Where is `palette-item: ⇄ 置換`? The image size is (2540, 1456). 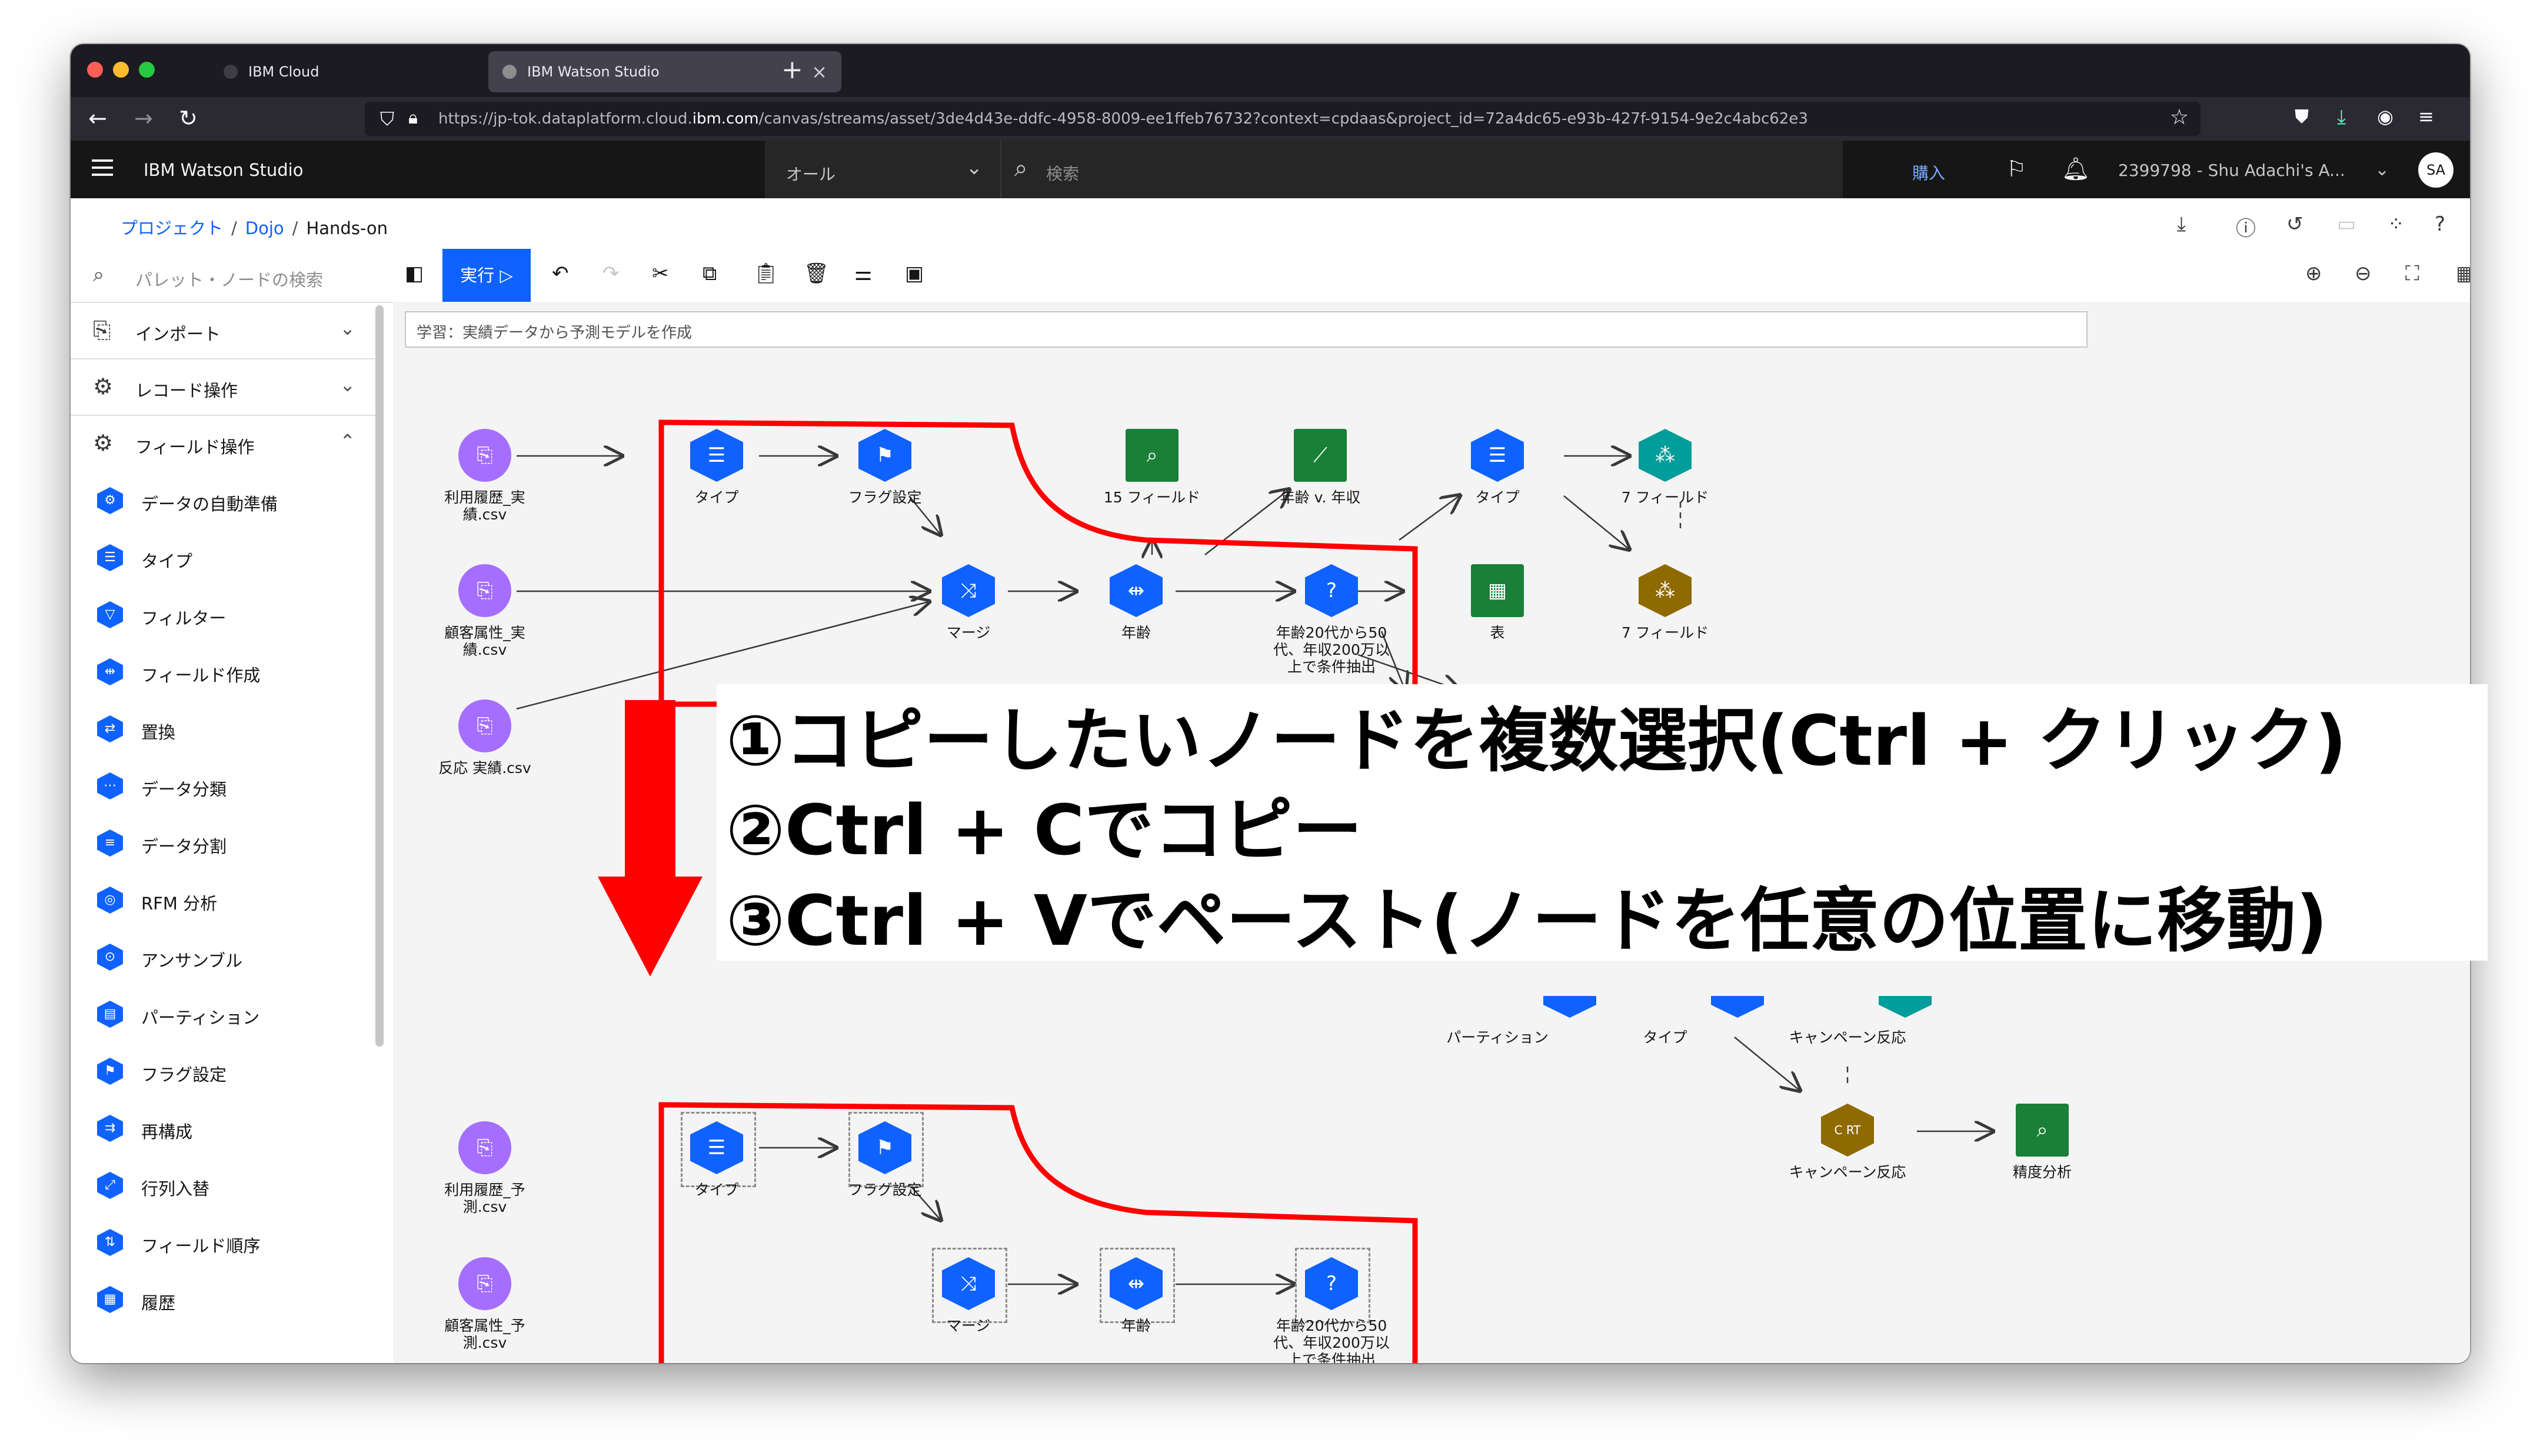 palette-item: ⇄ 置換 is located at coordinates (224, 728).